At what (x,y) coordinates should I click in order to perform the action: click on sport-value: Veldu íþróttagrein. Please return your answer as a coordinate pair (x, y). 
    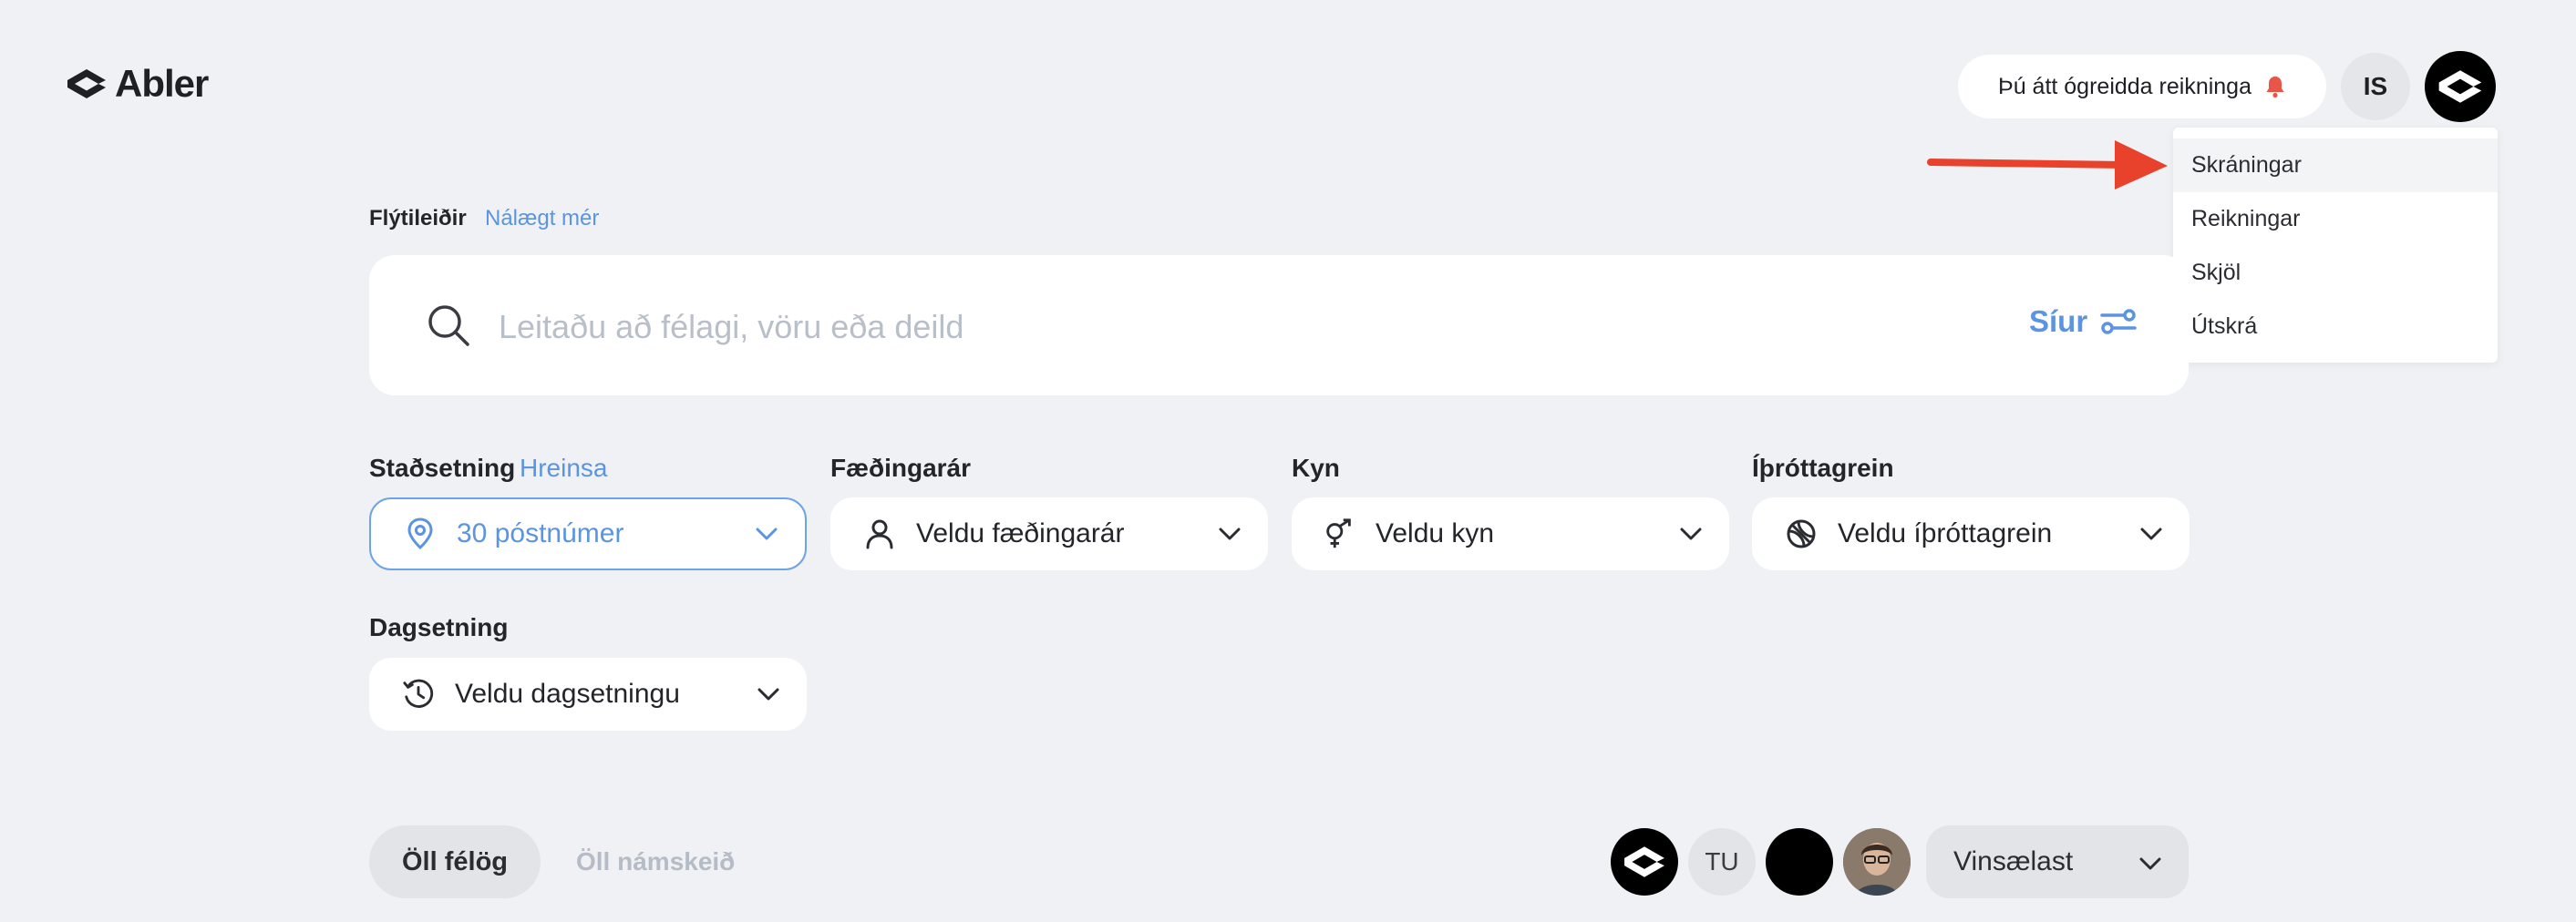
    Looking at the image, I should click on (1945, 533).